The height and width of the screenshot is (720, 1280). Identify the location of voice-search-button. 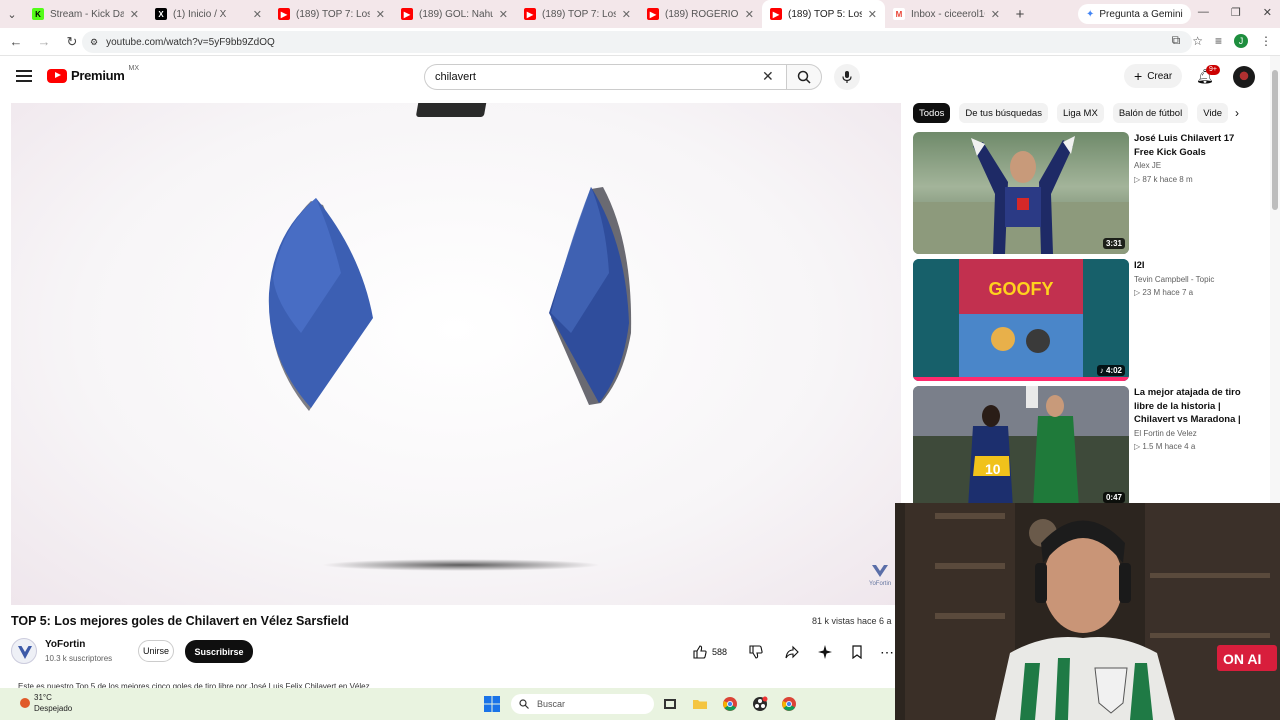
(847, 77).